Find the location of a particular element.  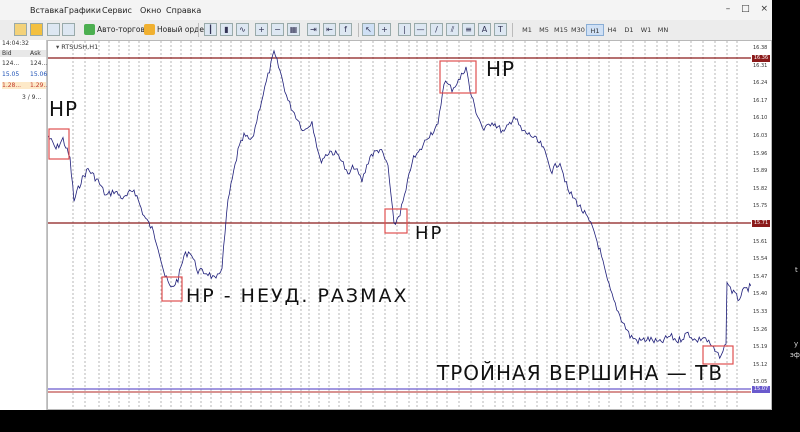

price-axis-label: 16.17 is located at coordinates (760, 100).